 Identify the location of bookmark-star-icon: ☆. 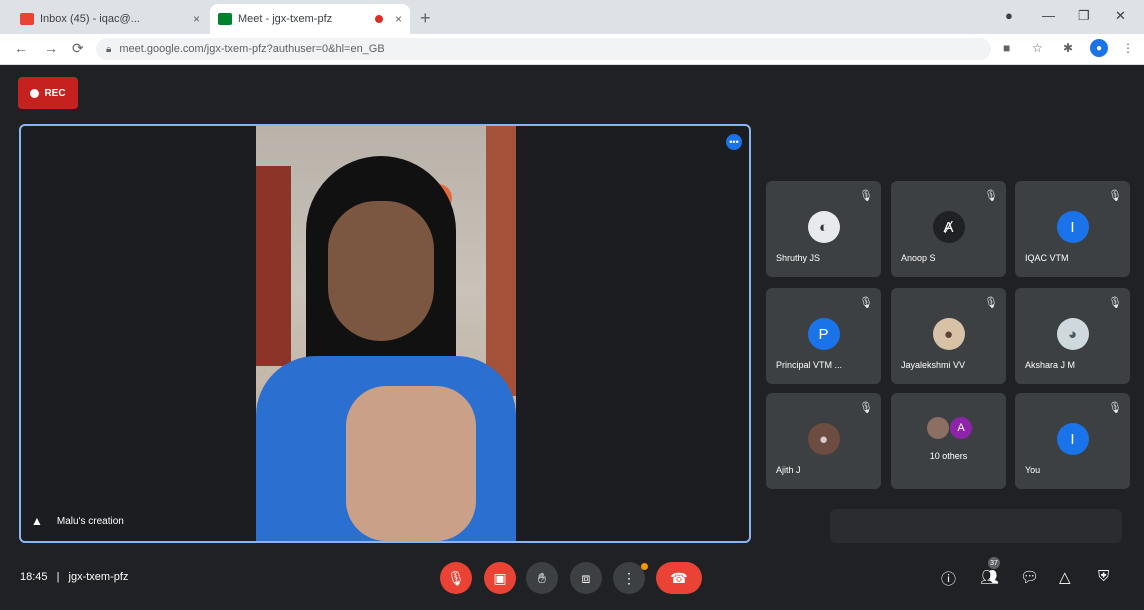
(1037, 48).